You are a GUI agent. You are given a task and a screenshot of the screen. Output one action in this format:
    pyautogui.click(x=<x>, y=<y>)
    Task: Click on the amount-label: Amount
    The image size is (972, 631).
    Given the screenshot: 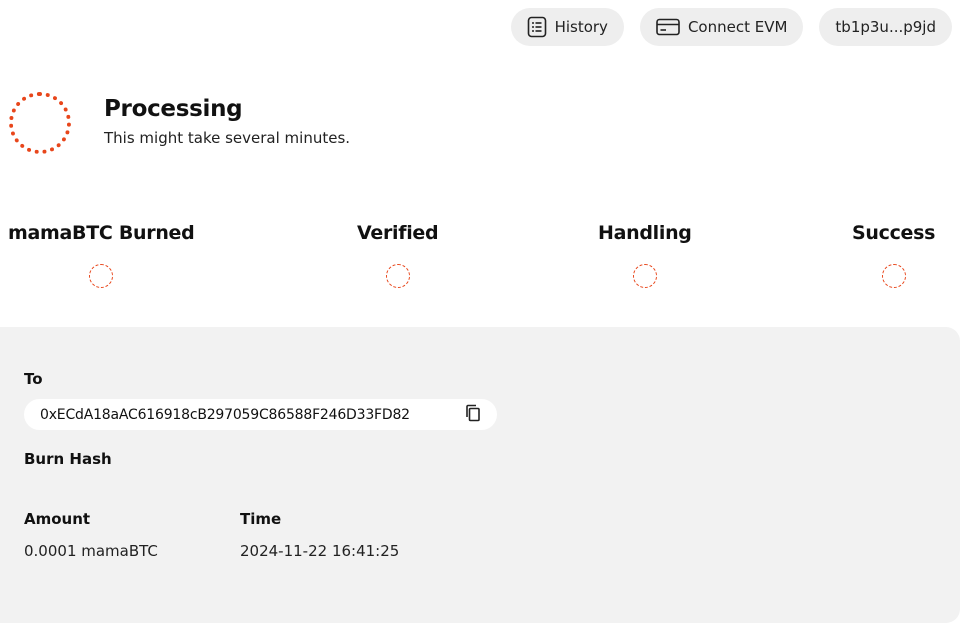 What is the action you would take?
    pyautogui.click(x=57, y=519)
    